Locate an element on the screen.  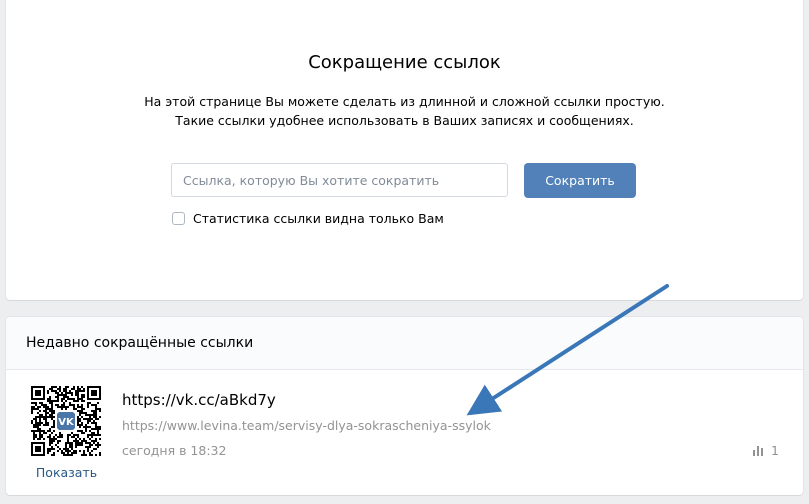
bar-chart-icon is located at coordinates (758, 451).